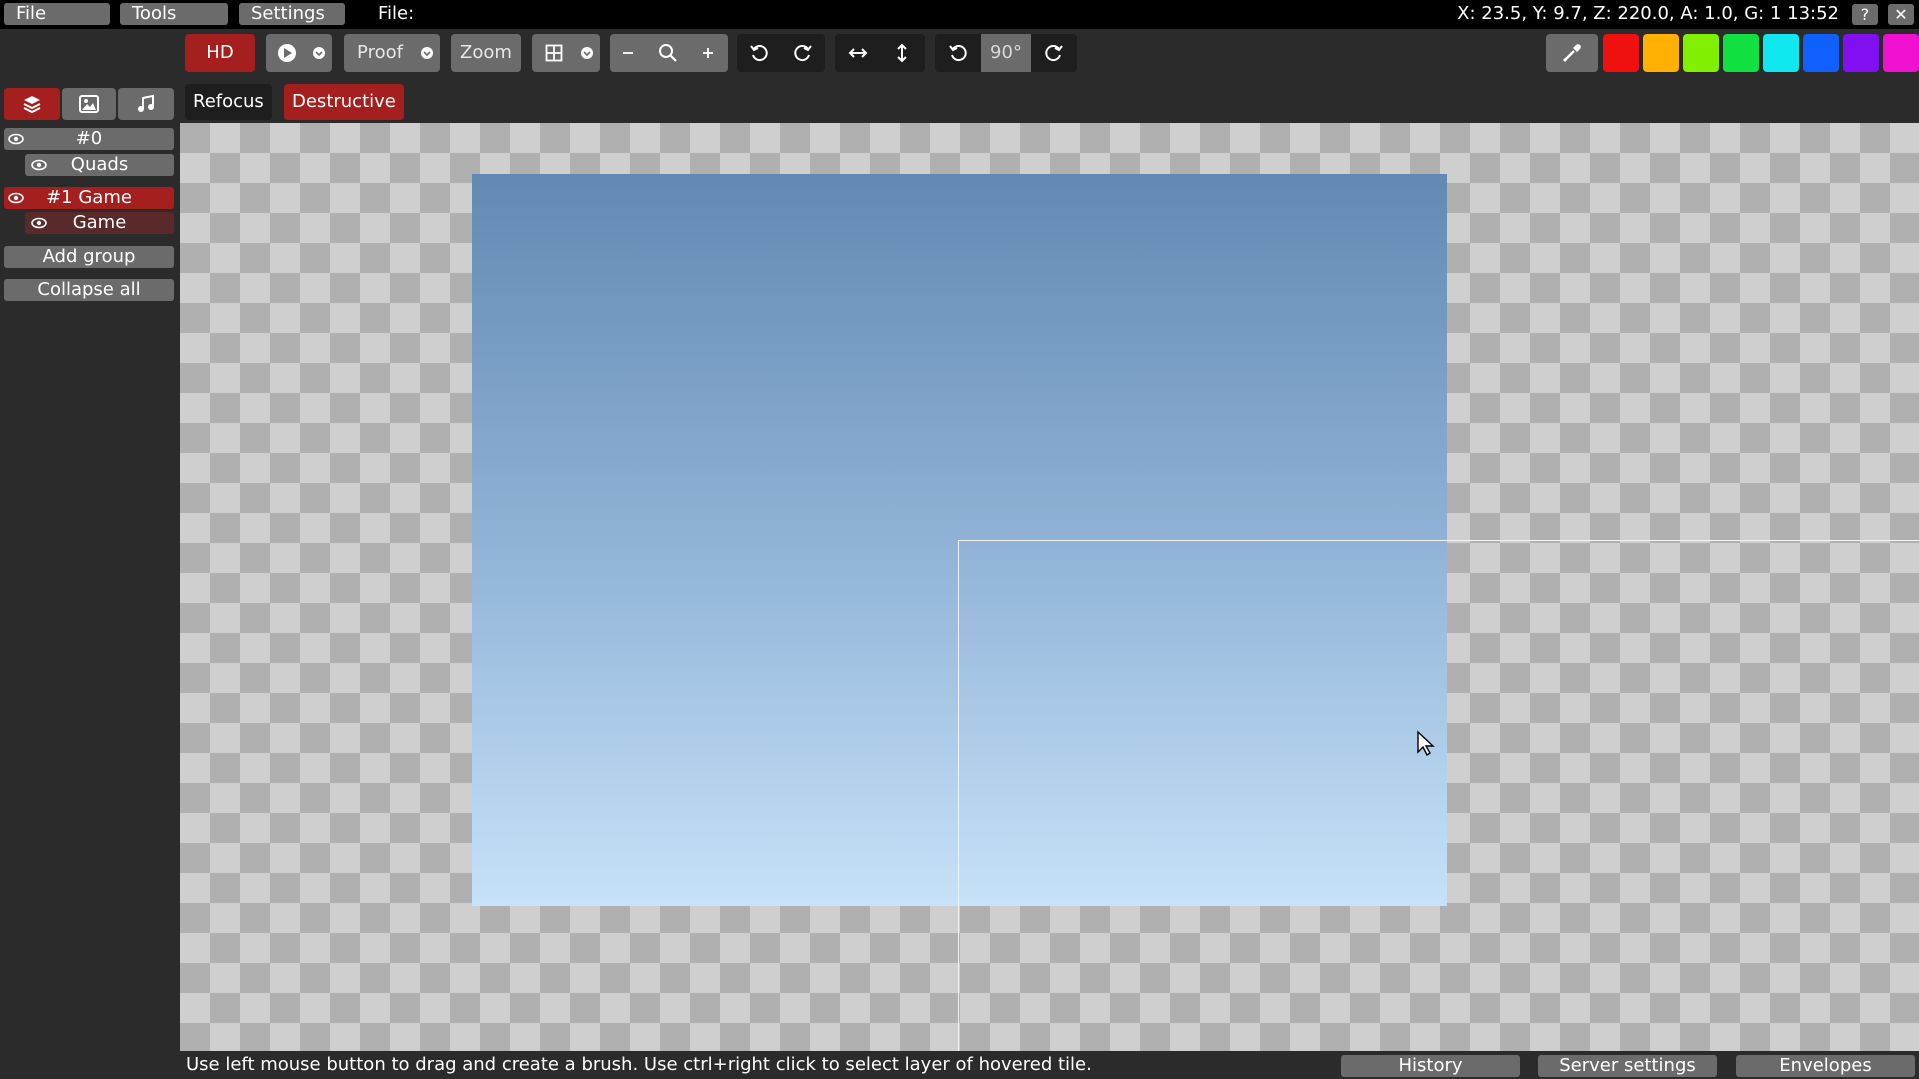  I want to click on color-swatch-purple, so click(1861, 53).